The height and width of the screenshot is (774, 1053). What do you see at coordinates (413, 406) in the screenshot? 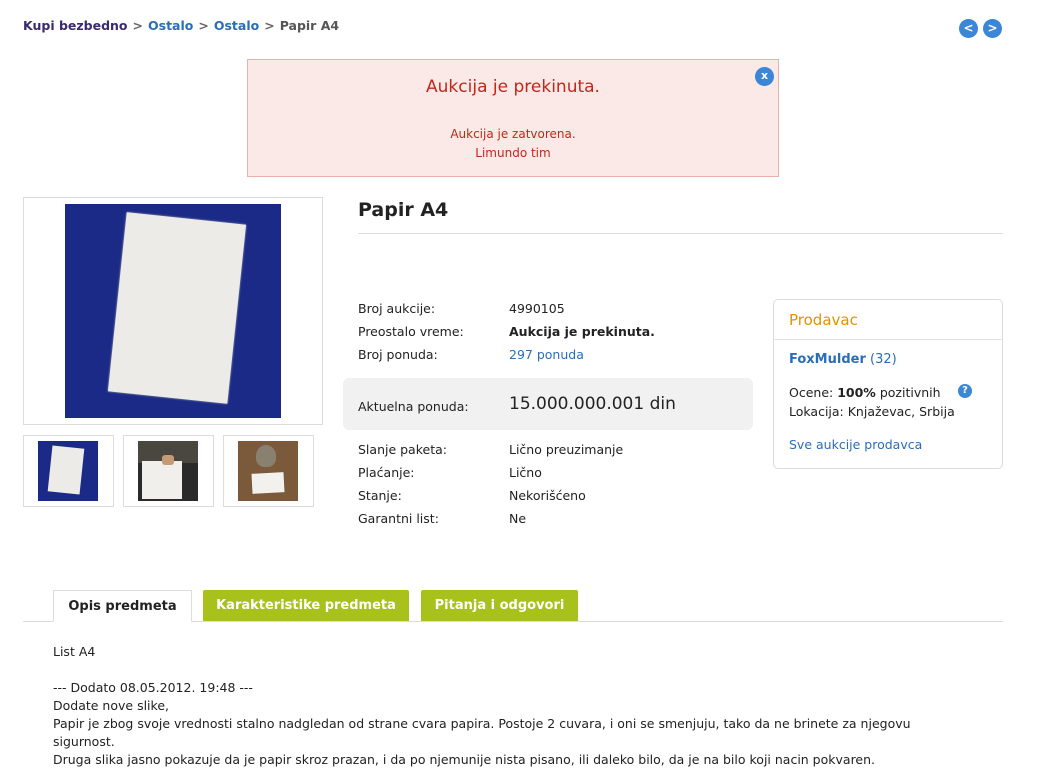
I see `current-price-label: Aktuelna ponuda:` at bounding box center [413, 406].